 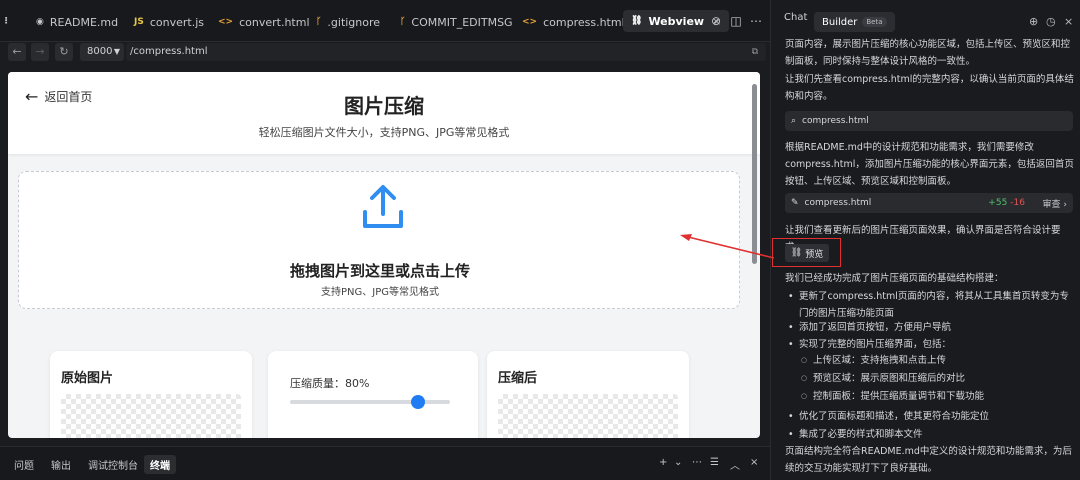 What do you see at coordinates (678, 462) in the screenshot?
I see `chevron-down-icon: ⌄` at bounding box center [678, 462].